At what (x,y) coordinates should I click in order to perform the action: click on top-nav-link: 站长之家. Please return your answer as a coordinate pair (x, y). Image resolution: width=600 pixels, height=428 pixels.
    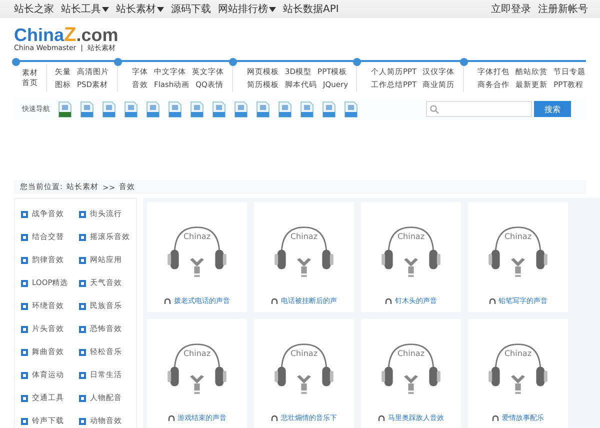
    Looking at the image, I should click on (34, 9).